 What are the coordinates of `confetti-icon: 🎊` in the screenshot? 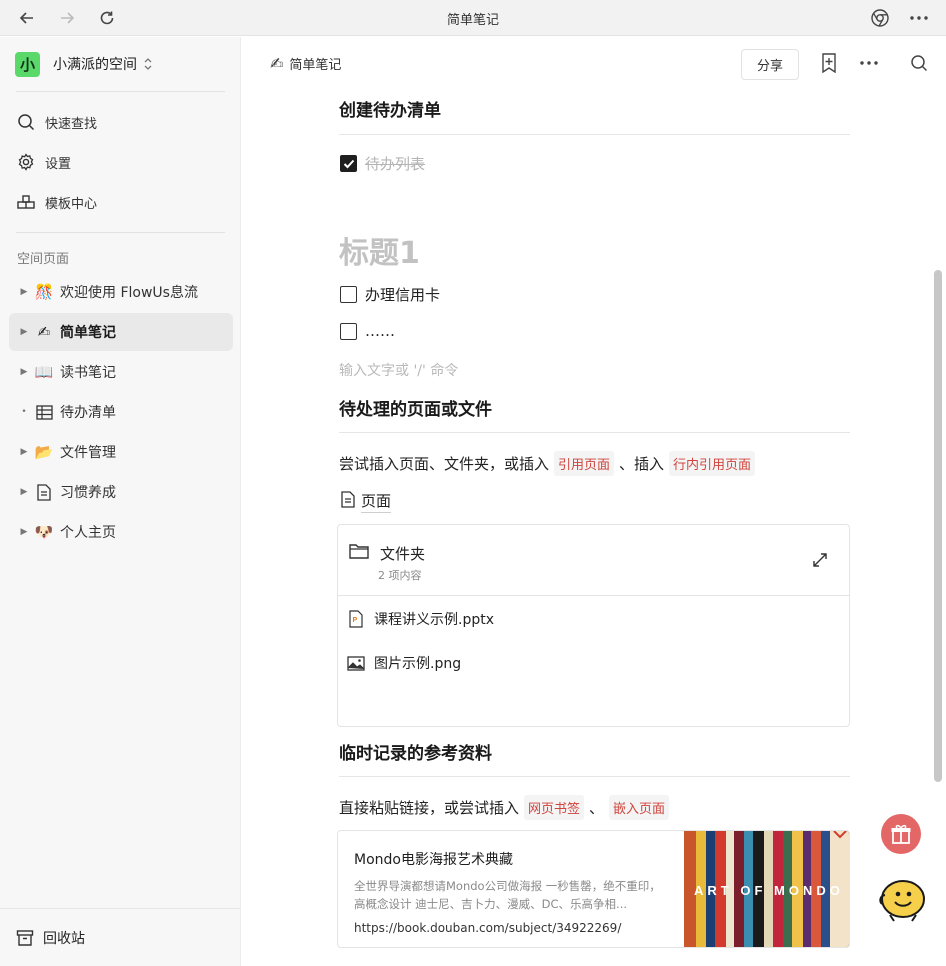 It's located at (44, 292).